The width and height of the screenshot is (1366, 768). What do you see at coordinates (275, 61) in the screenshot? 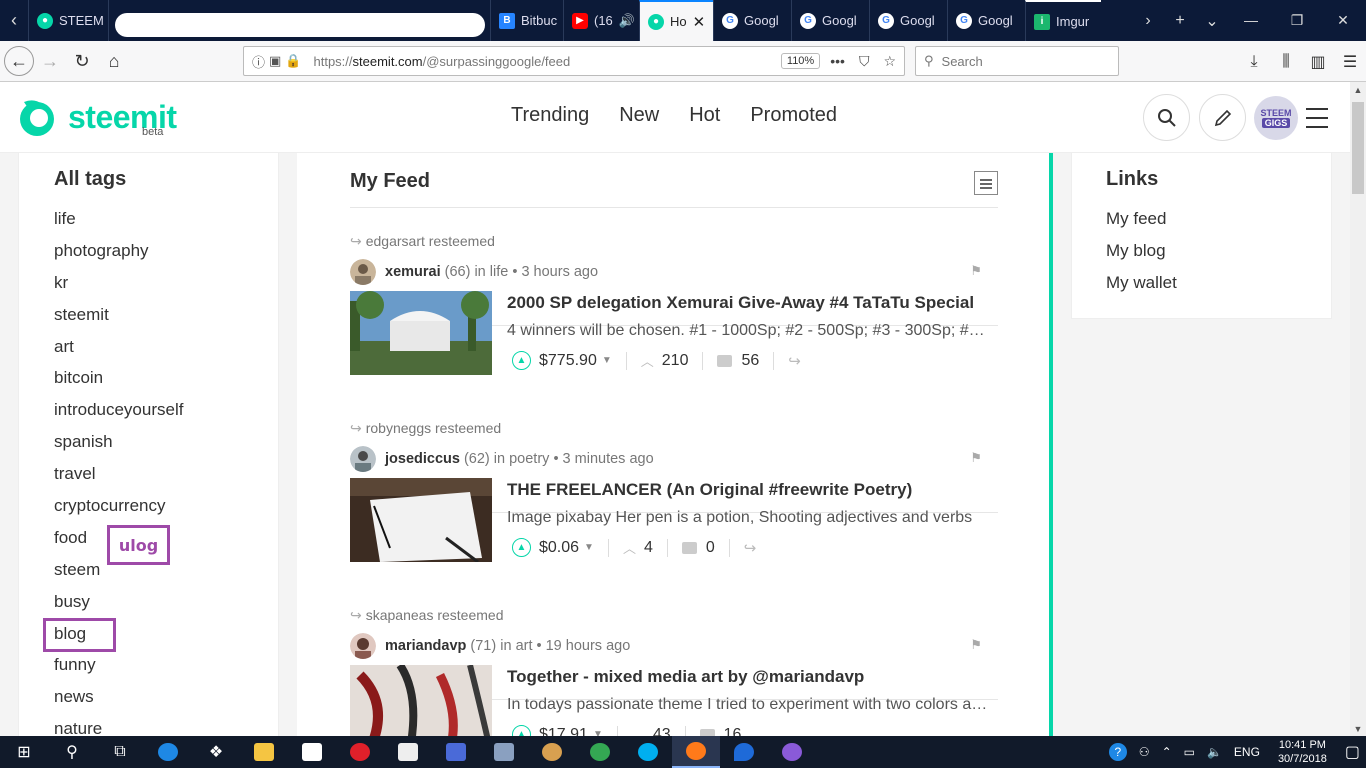
I see `permissions-icon: ▣` at bounding box center [275, 61].